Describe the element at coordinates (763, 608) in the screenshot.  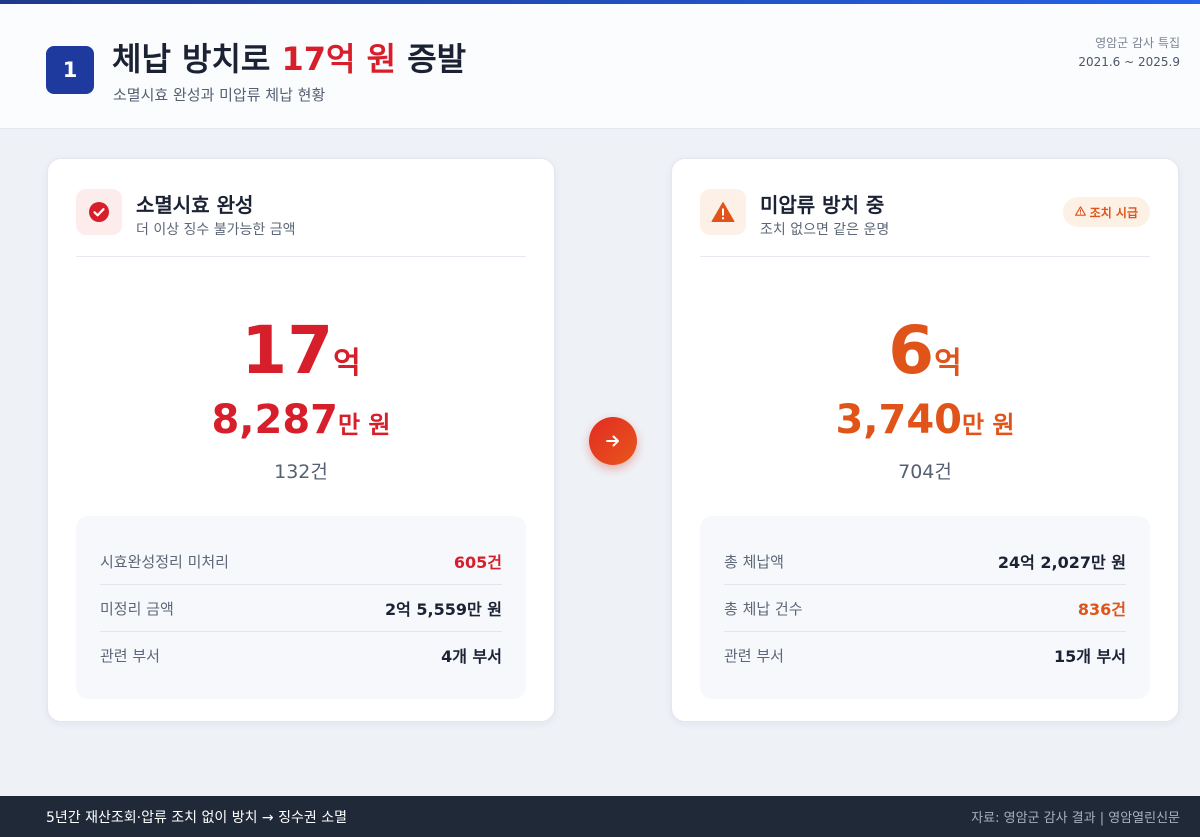
I see `stat-label: 총 체납 건수` at that location.